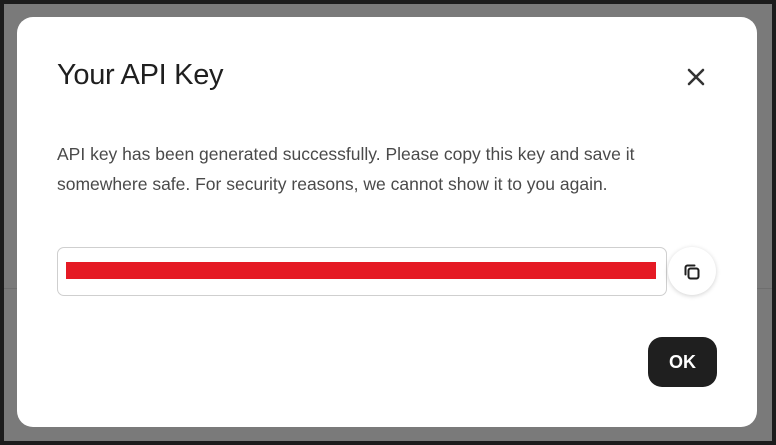 This screenshot has width=776, height=445. I want to click on copy-icon, so click(692, 272).